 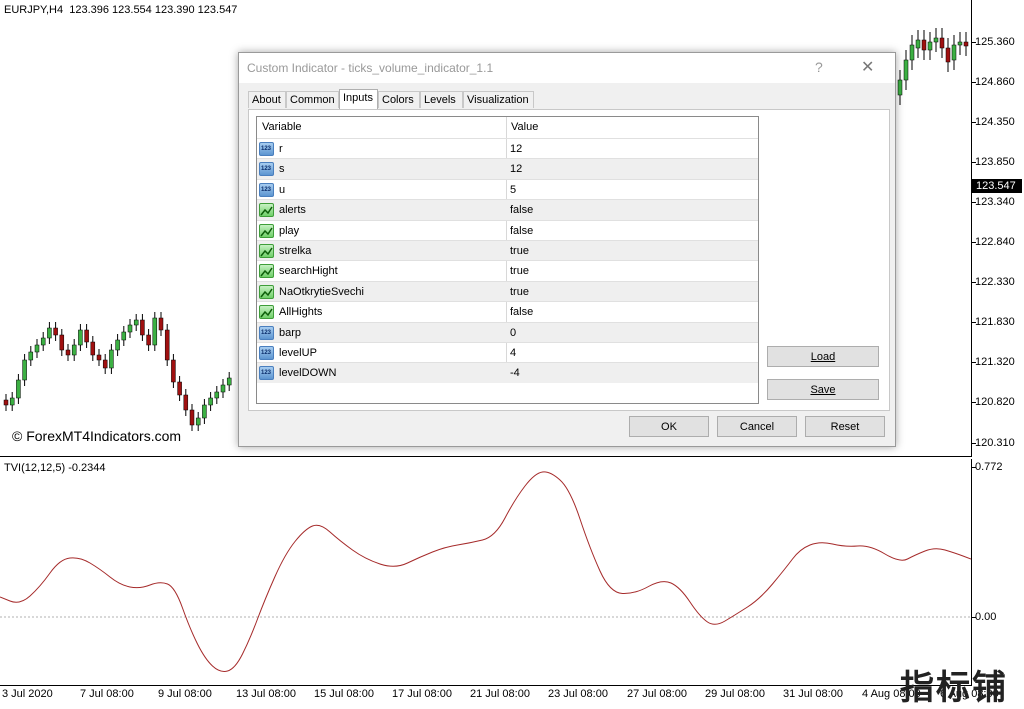 What do you see at coordinates (513, 190) in the screenshot?
I see `value-cell: 5` at bounding box center [513, 190].